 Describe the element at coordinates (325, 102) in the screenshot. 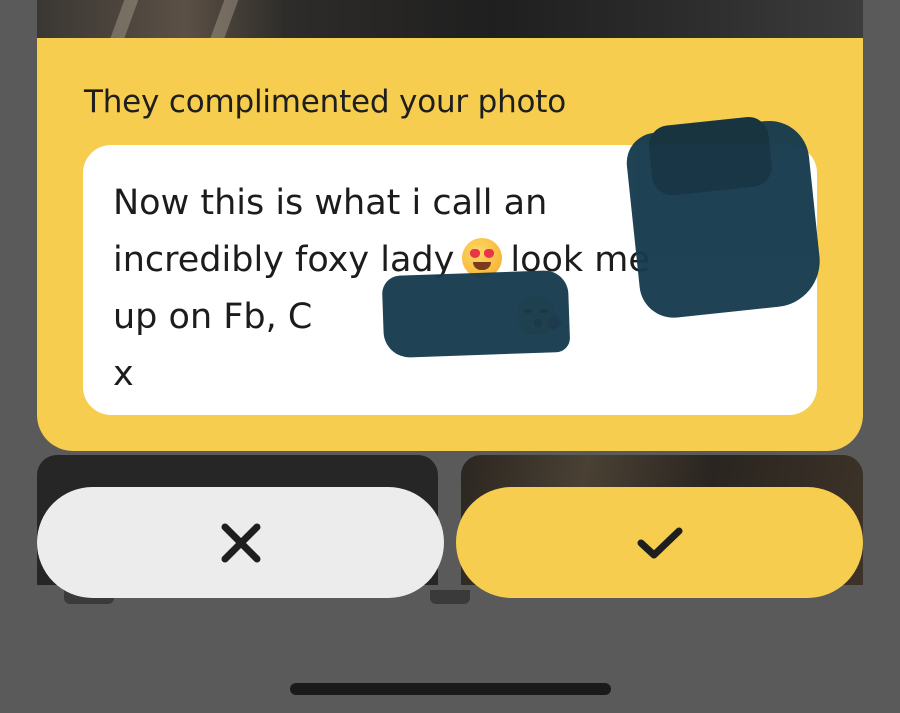

I see `card-title: They complimented your photo` at that location.